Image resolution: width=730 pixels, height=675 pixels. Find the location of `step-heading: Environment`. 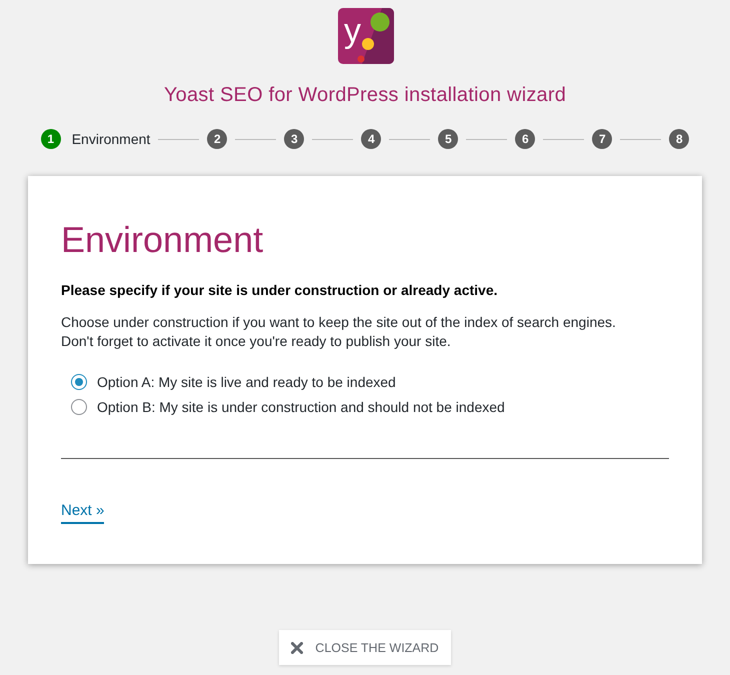

step-heading: Environment is located at coordinates (162, 240).